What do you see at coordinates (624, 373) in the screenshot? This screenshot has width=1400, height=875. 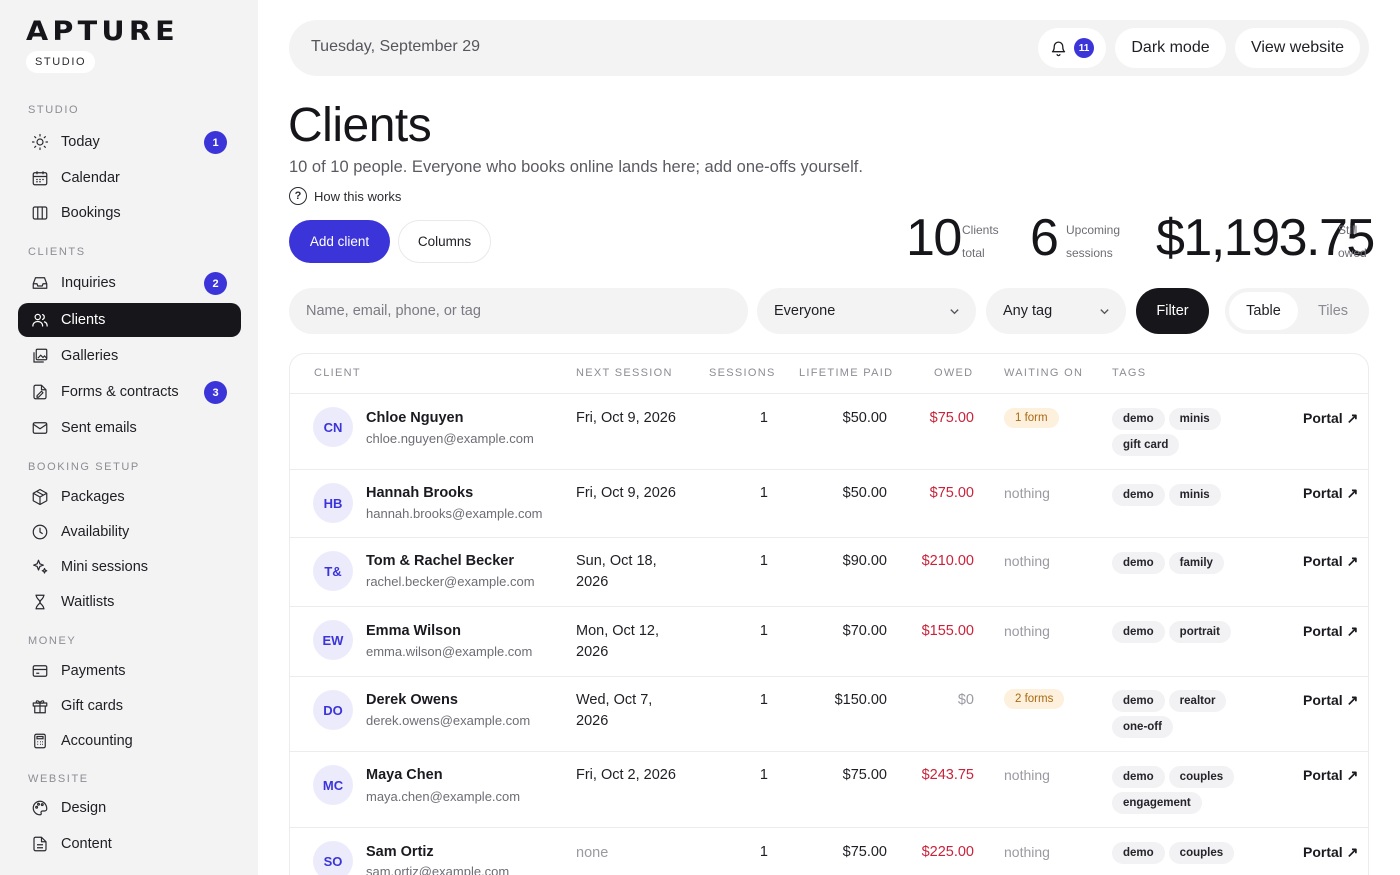 I see `column-header-next-session: NEXT SESSION` at bounding box center [624, 373].